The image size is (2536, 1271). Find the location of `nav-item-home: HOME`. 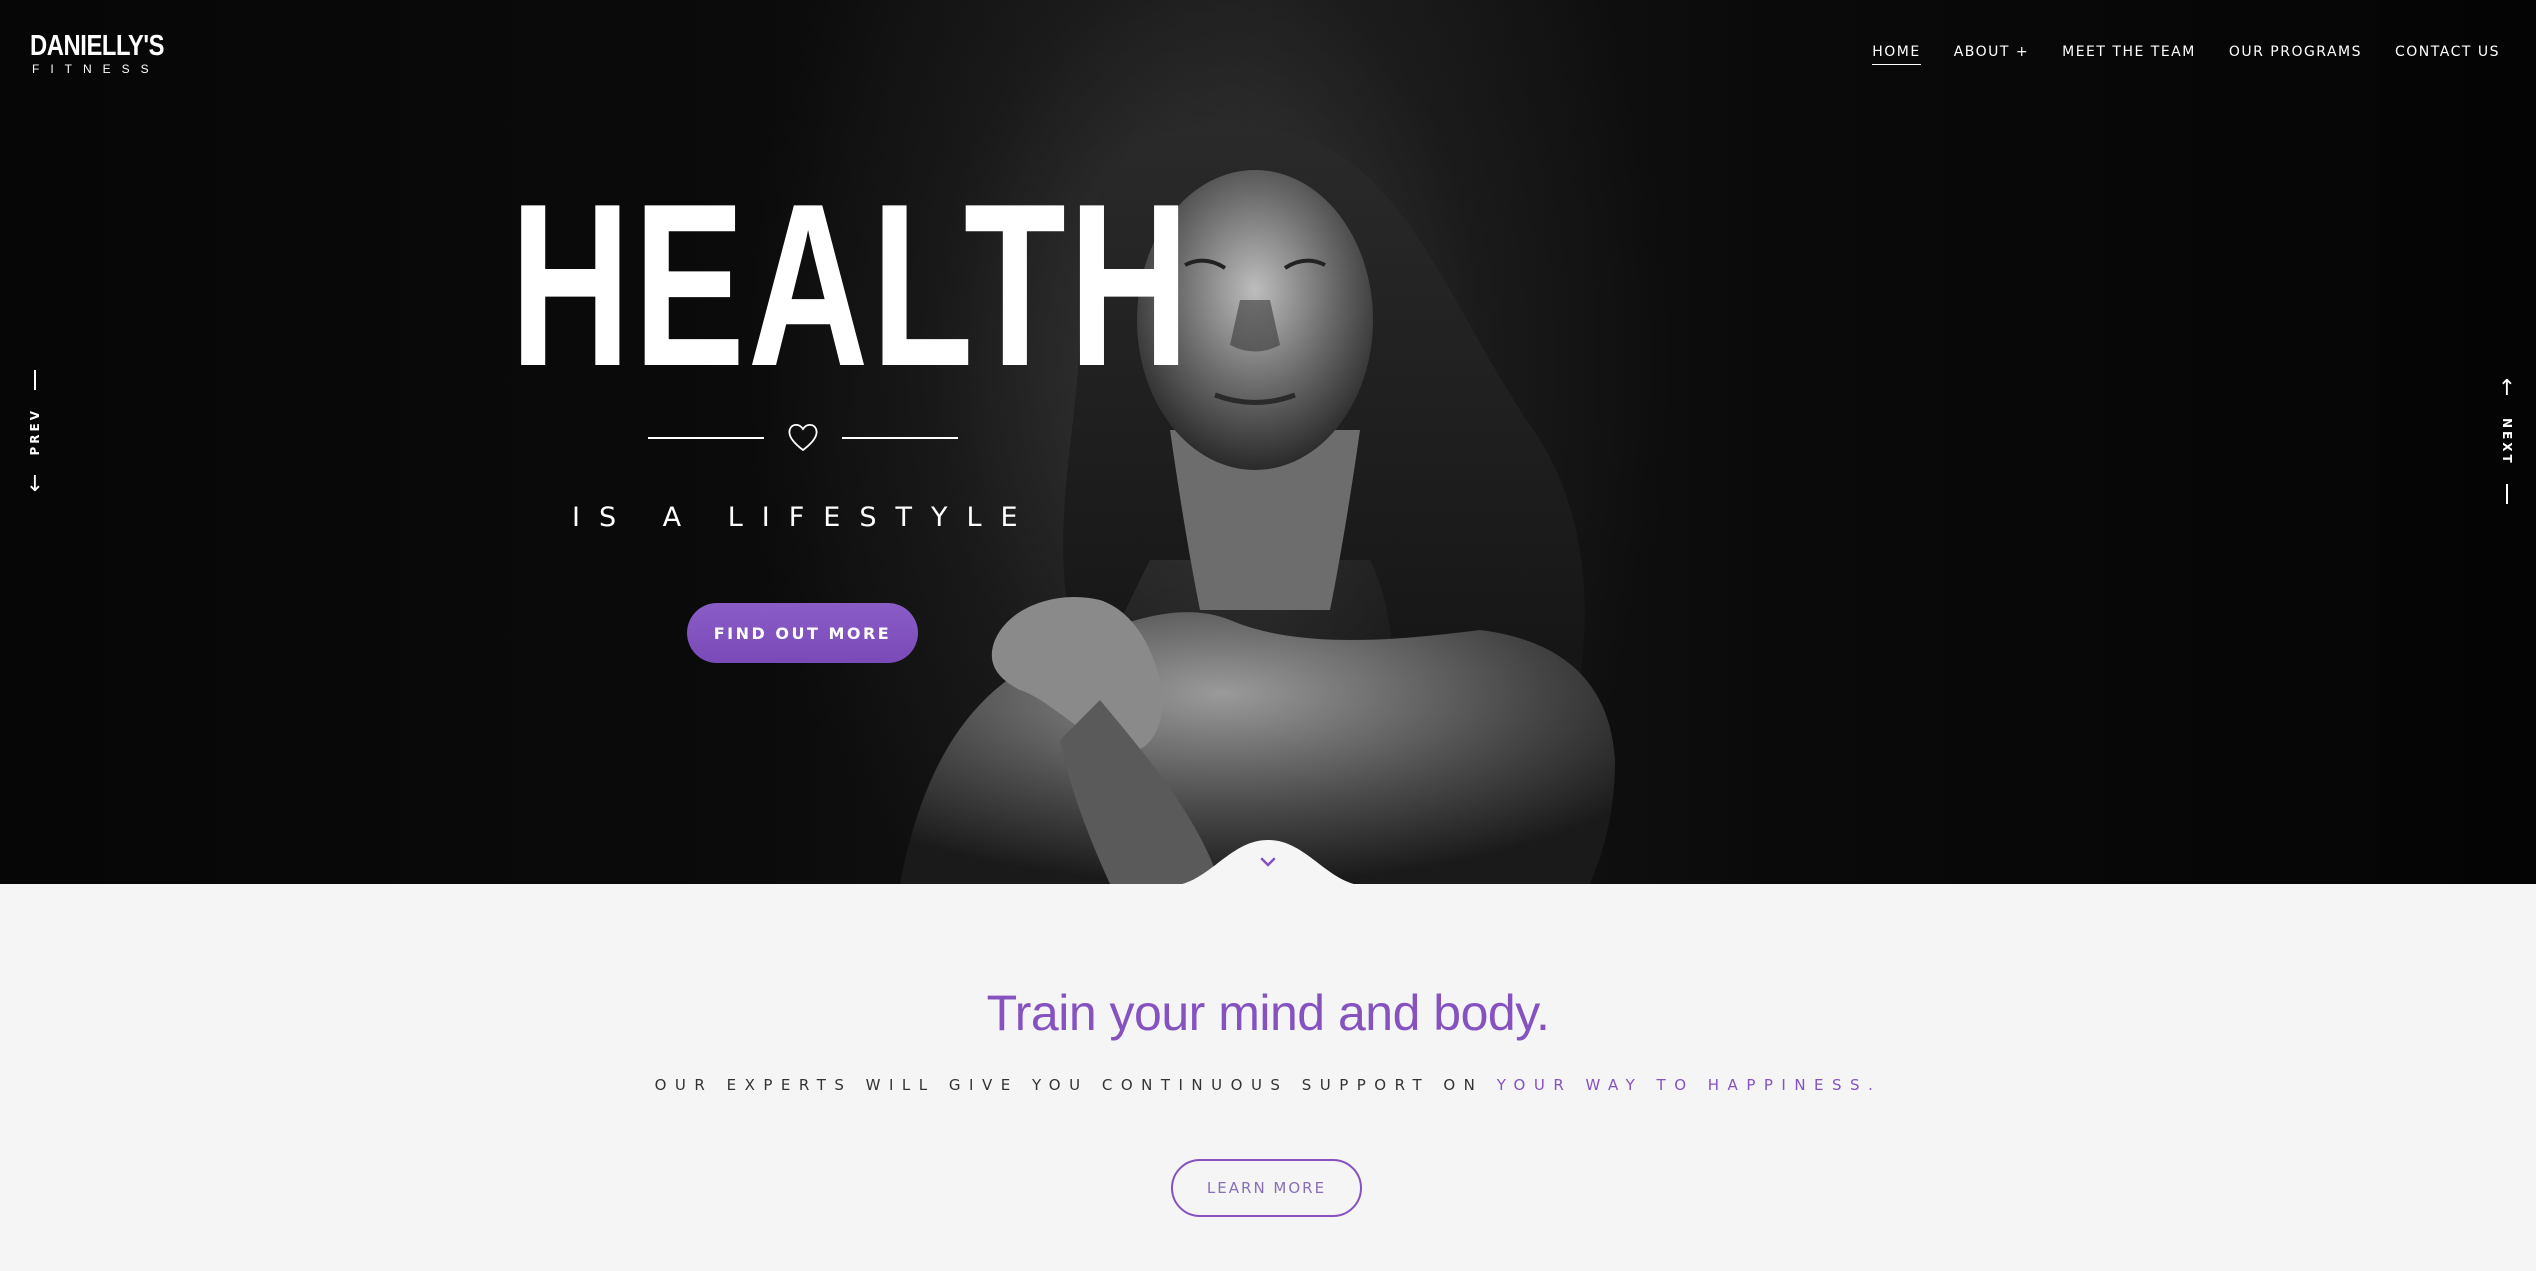

nav-item-home: HOME is located at coordinates (1896, 54).